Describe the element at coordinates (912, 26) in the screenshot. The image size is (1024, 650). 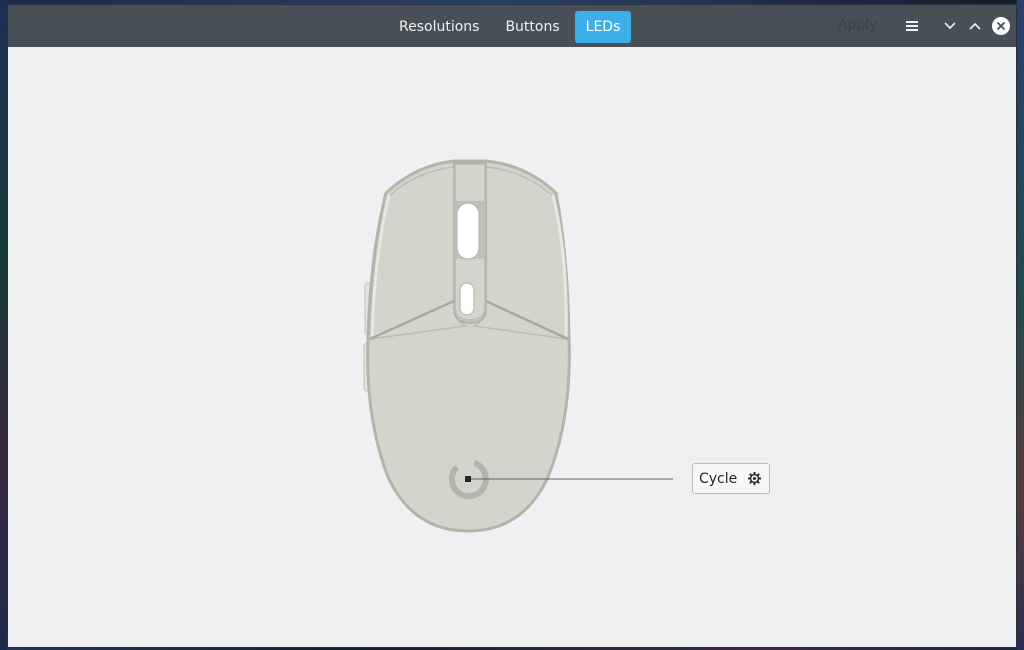
I see `hamburger-menu-icon` at that location.